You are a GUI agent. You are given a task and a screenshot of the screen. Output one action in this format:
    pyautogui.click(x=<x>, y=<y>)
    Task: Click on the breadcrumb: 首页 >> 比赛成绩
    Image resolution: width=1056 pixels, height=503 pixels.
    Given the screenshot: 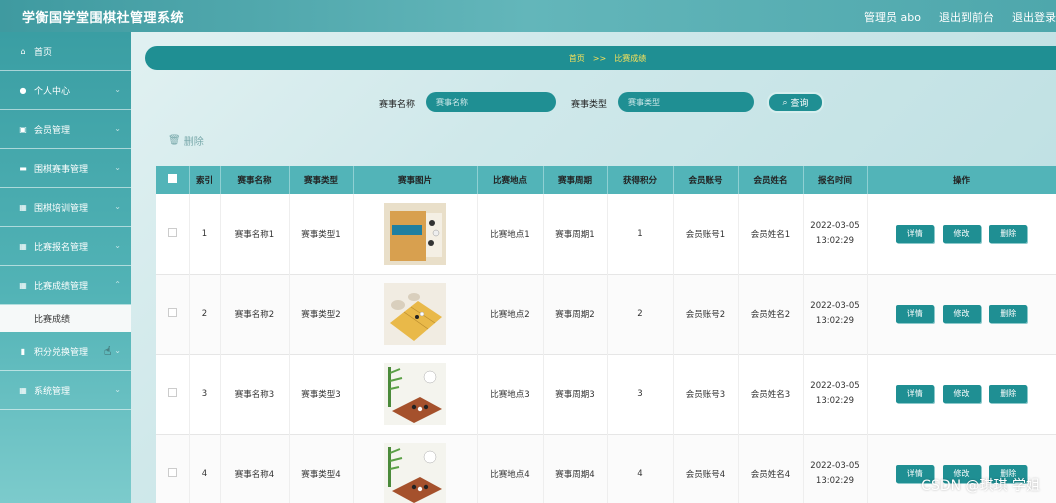 What is the action you would take?
    pyautogui.click(x=600, y=58)
    